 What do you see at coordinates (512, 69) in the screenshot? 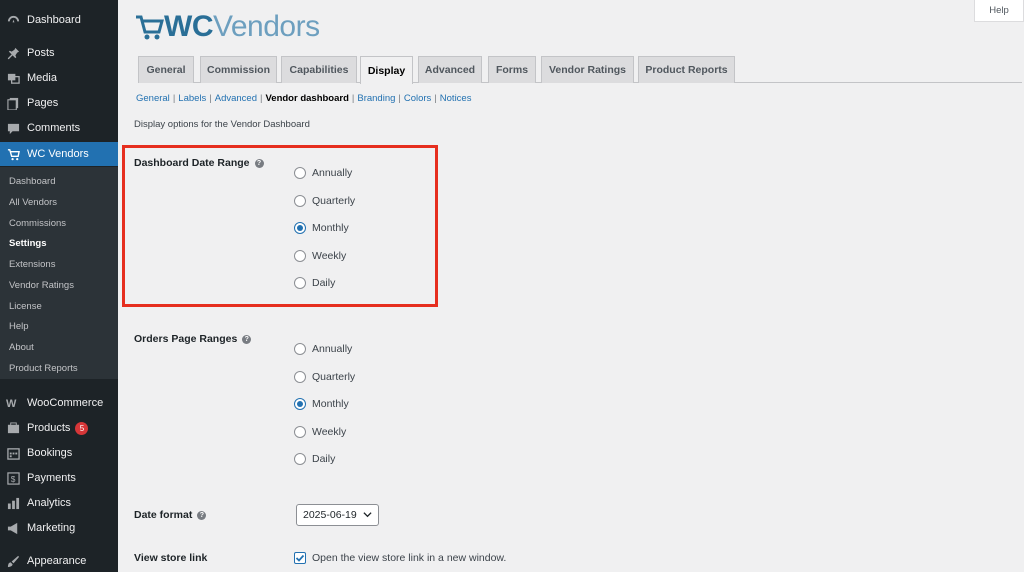
I see `tab-forms: Forms` at bounding box center [512, 69].